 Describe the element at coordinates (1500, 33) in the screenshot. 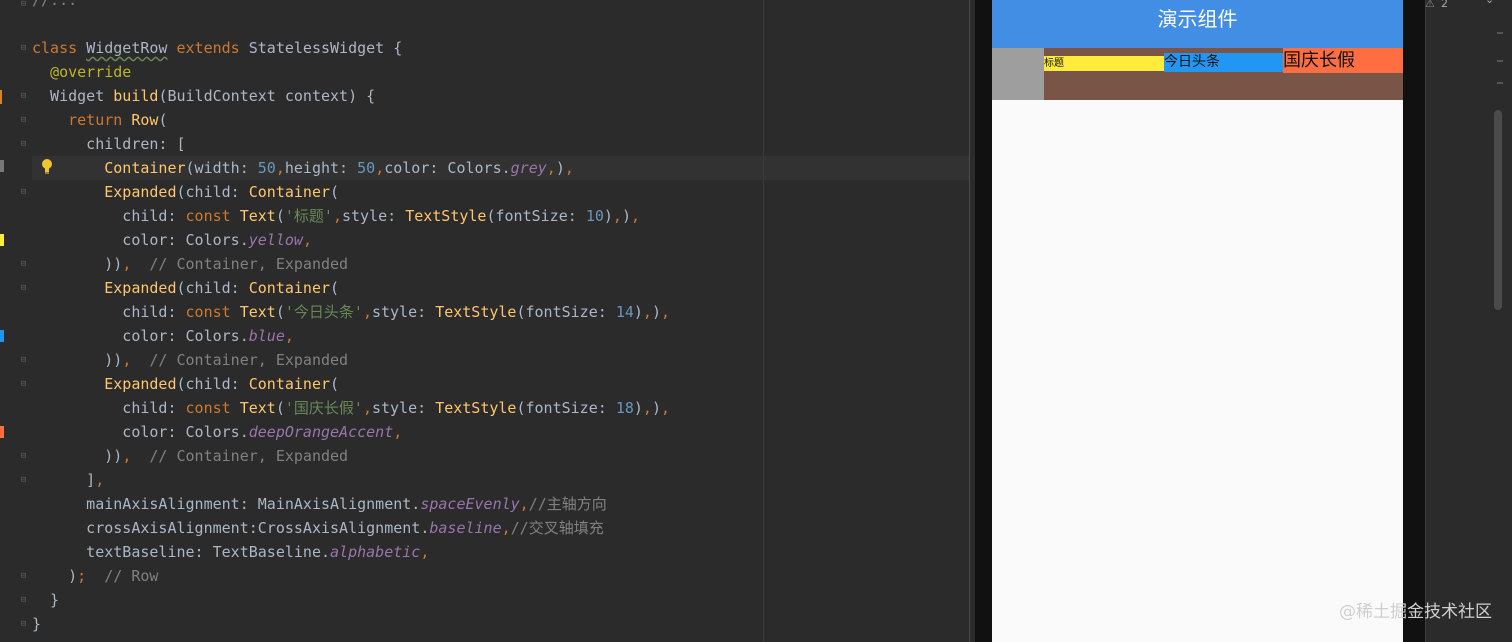

I see `scroll-mark` at that location.